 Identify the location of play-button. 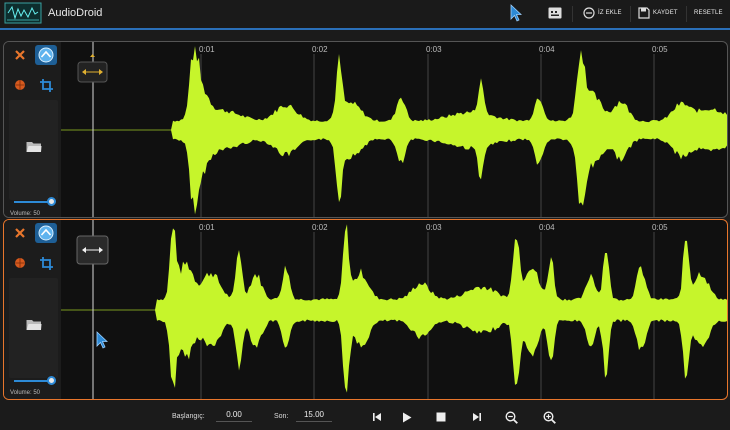
(407, 417).